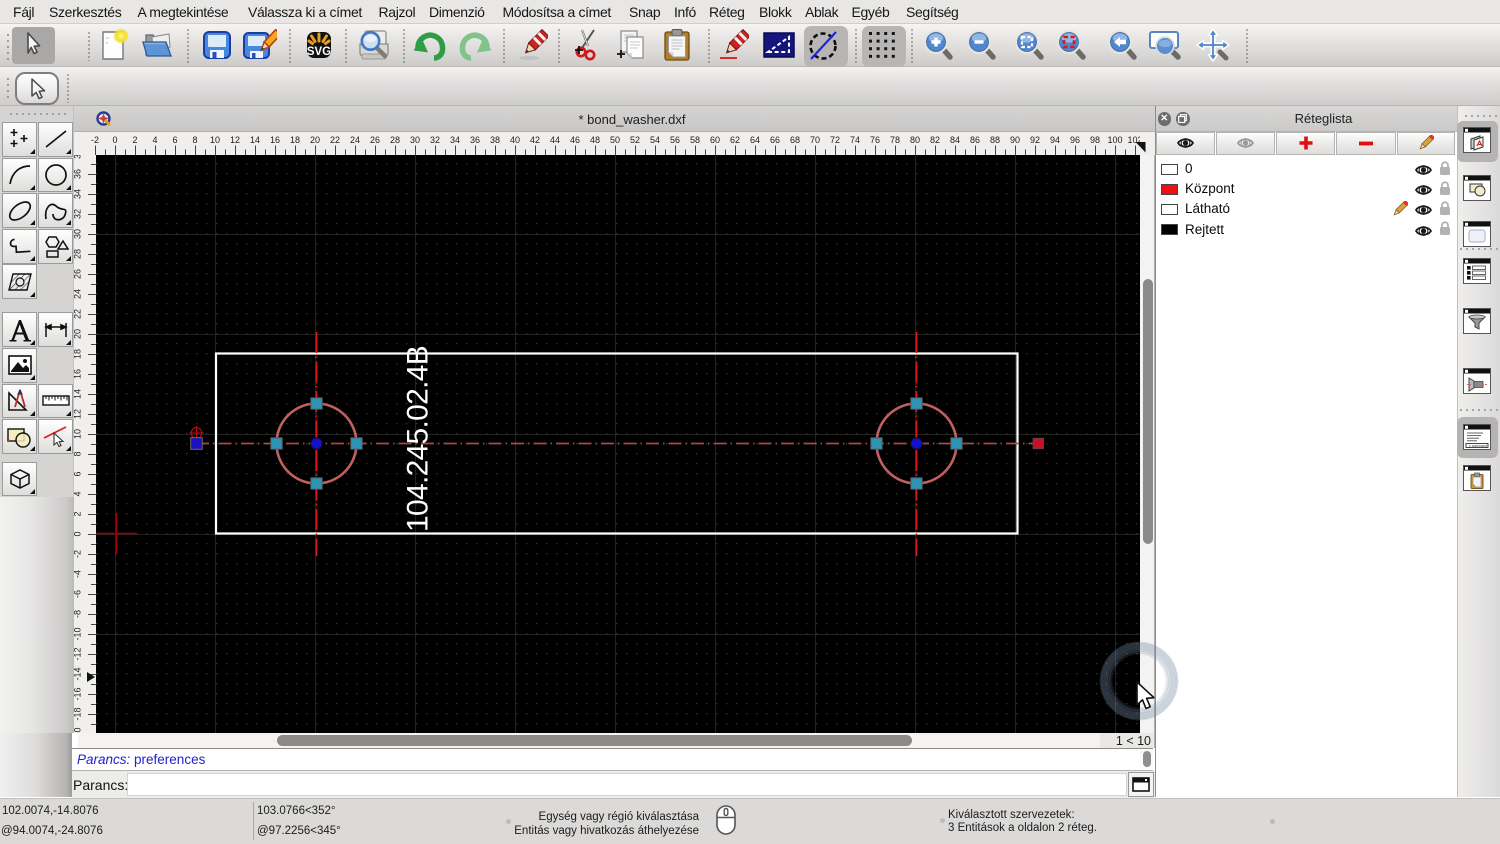 The height and width of the screenshot is (844, 1500). Describe the element at coordinates (1114, 140) in the screenshot. I see `svg-text: 100` at that location.